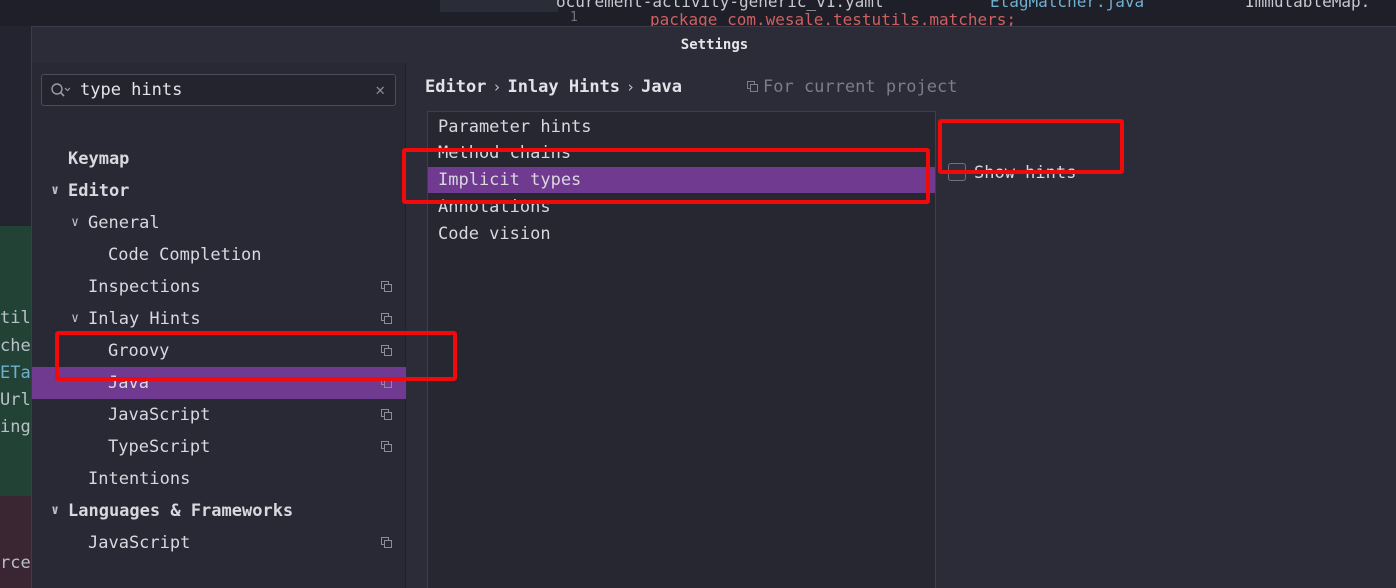 The image size is (1396, 588). What do you see at coordinates (144, 319) in the screenshot?
I see `tree-item-label: Inlay Hints` at bounding box center [144, 319].